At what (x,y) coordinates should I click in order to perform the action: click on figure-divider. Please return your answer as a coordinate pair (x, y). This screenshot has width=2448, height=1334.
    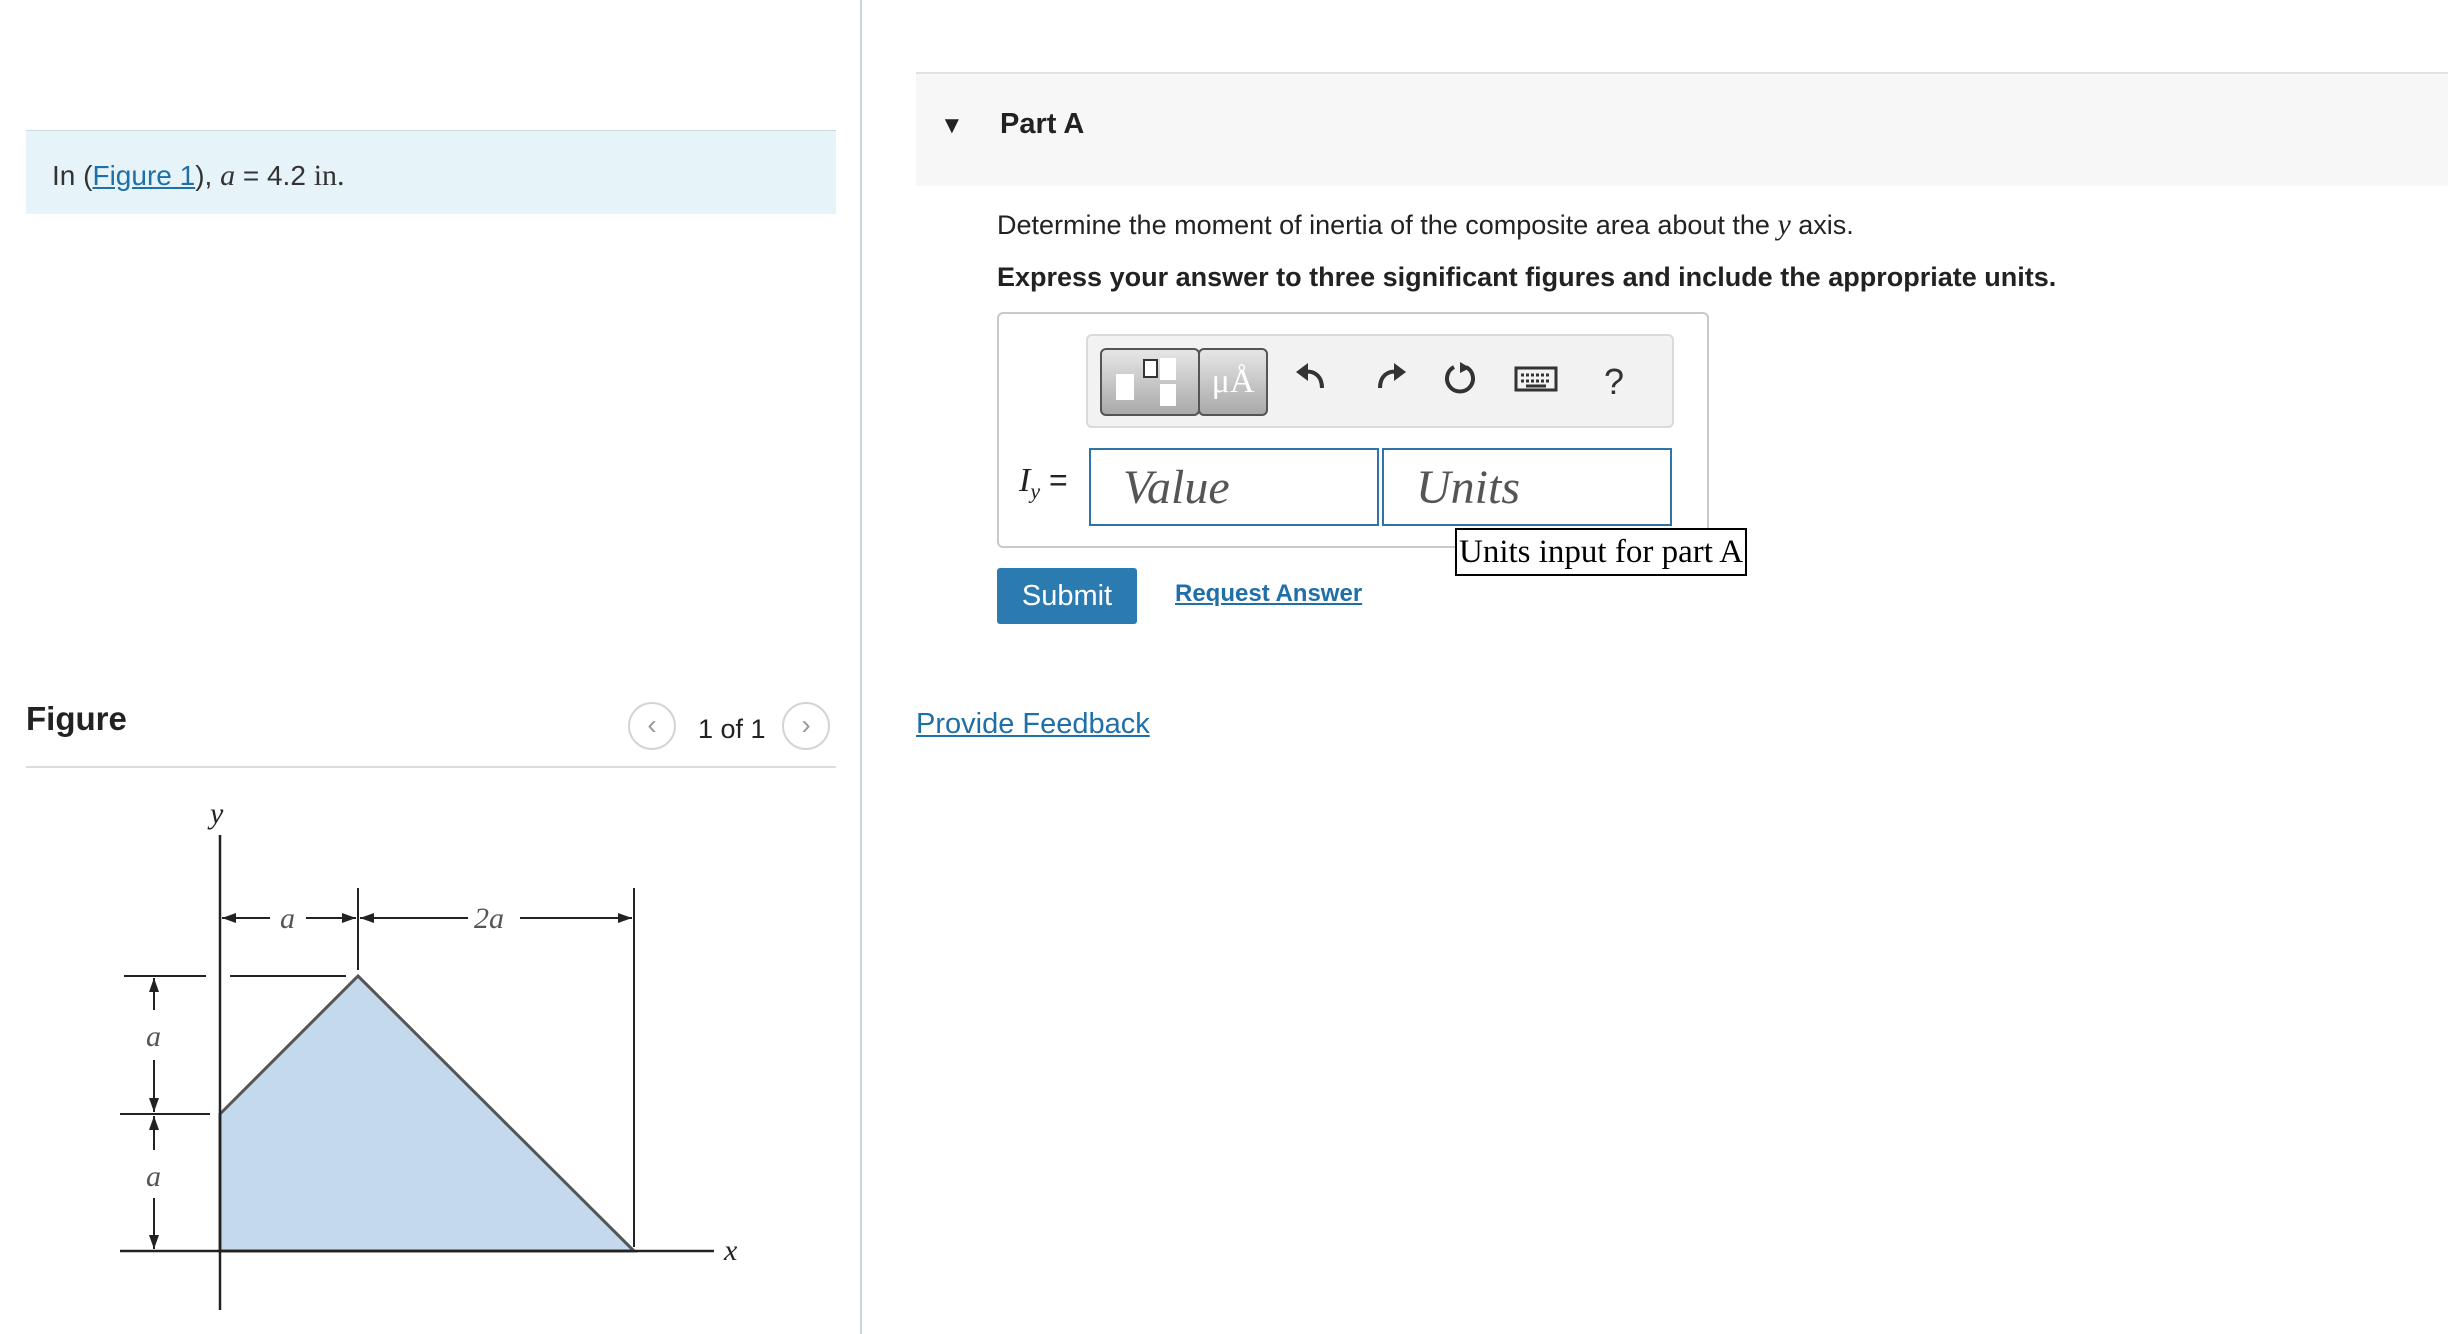
    Looking at the image, I should click on (431, 767).